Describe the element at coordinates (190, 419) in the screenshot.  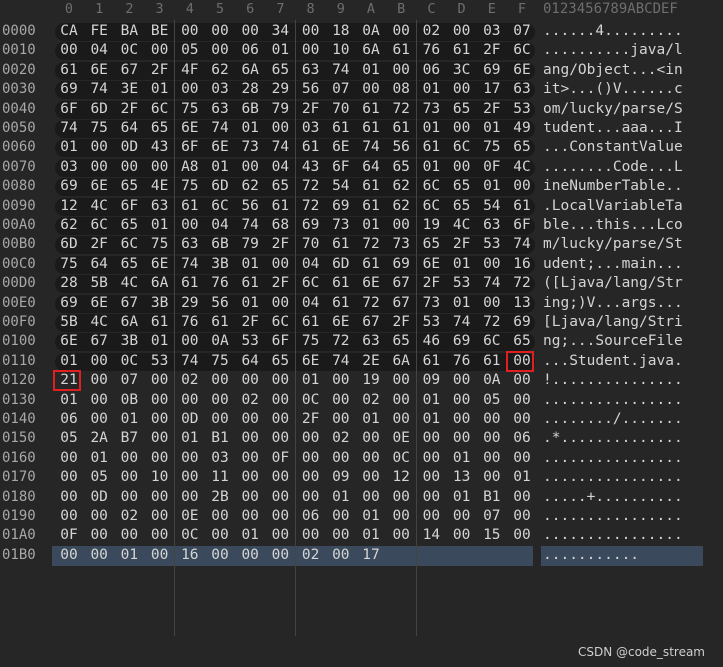
I see `hex-byte: 0D` at that location.